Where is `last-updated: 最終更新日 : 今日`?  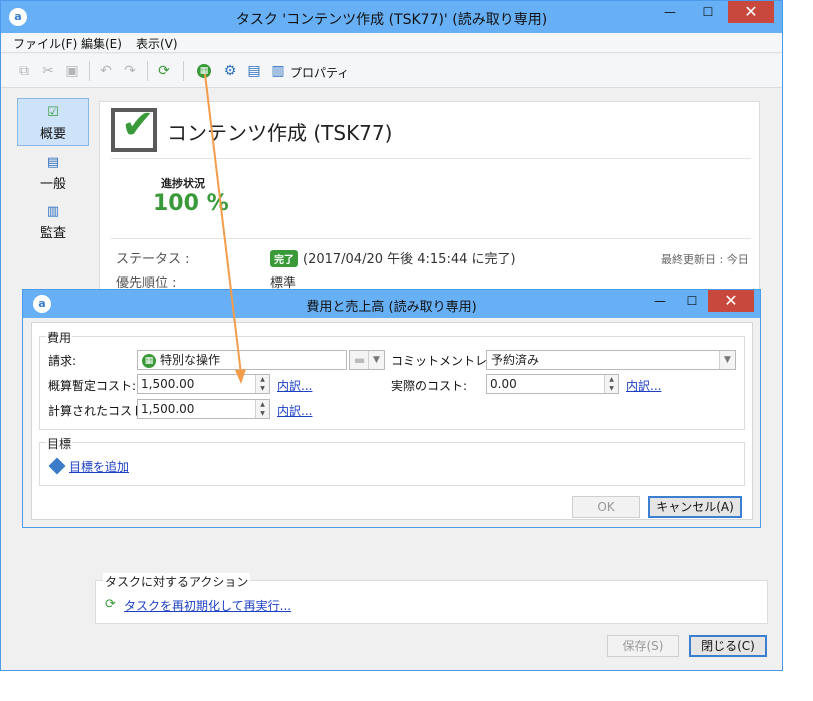
last-updated: 最終更新日 : 今日 is located at coordinates (705, 259).